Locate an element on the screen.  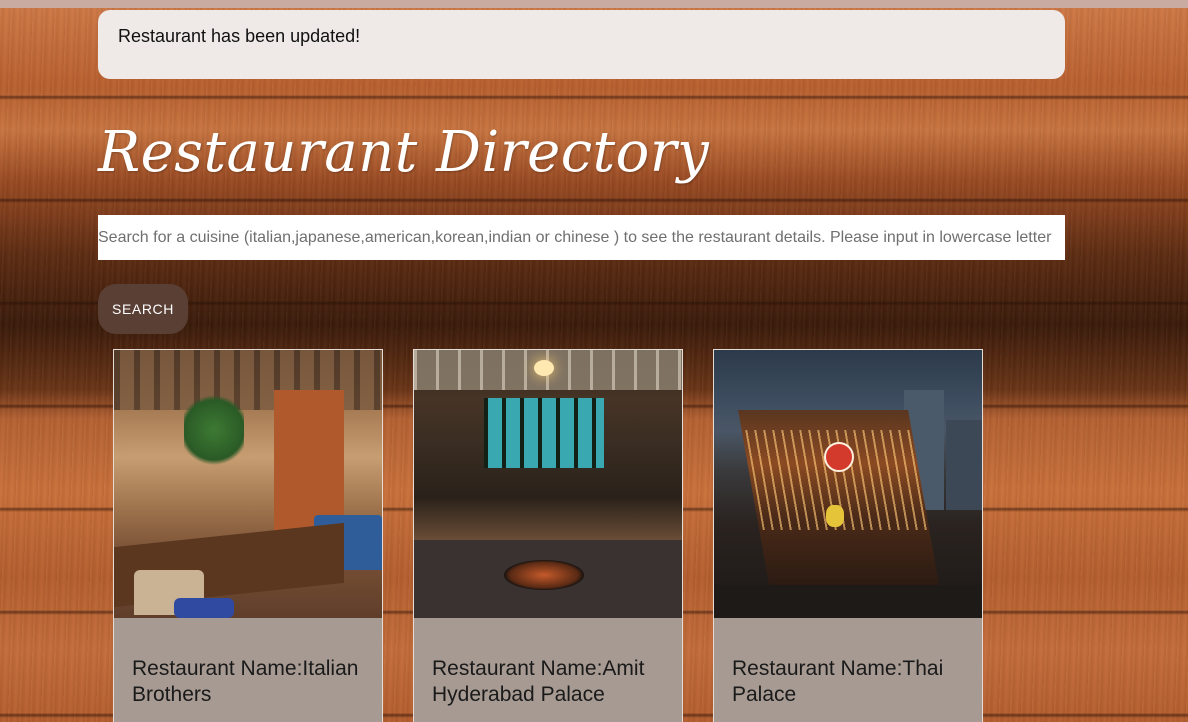
street-restaurant-photo is located at coordinates (848, 484).